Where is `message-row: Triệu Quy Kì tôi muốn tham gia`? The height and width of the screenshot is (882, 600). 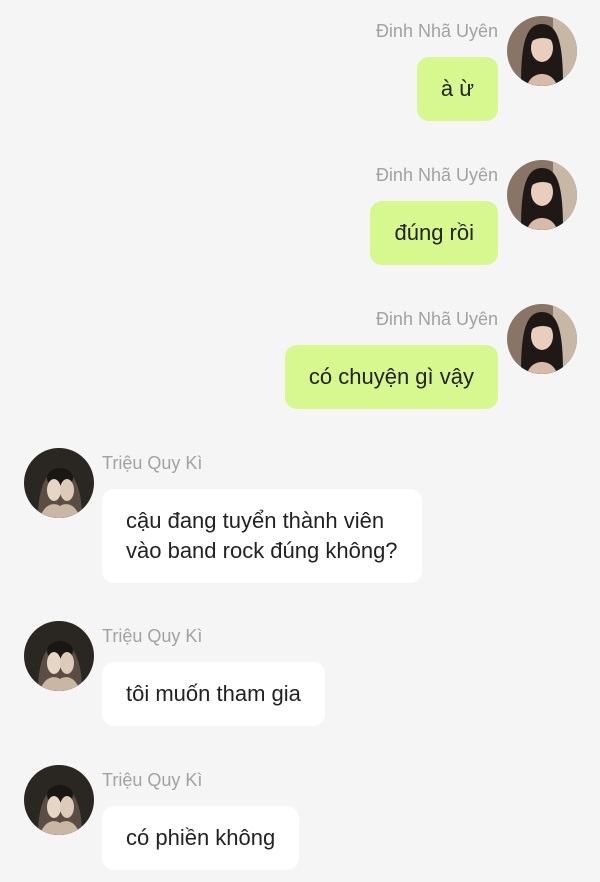 message-row: Triệu Quy Kì tôi muốn tham gia is located at coordinates (300, 676).